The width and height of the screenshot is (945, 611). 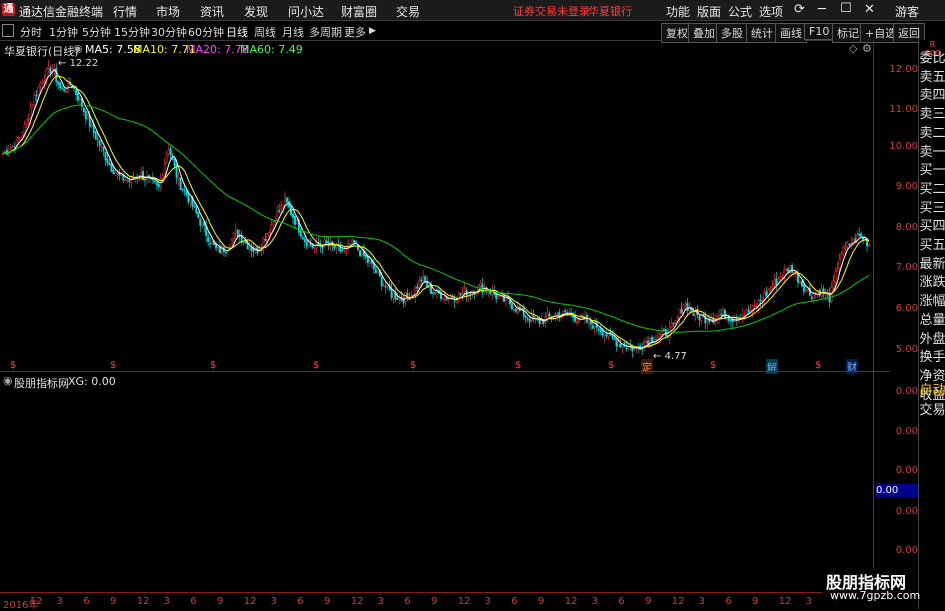 I want to click on side-item: 涨幅, so click(x=932, y=301).